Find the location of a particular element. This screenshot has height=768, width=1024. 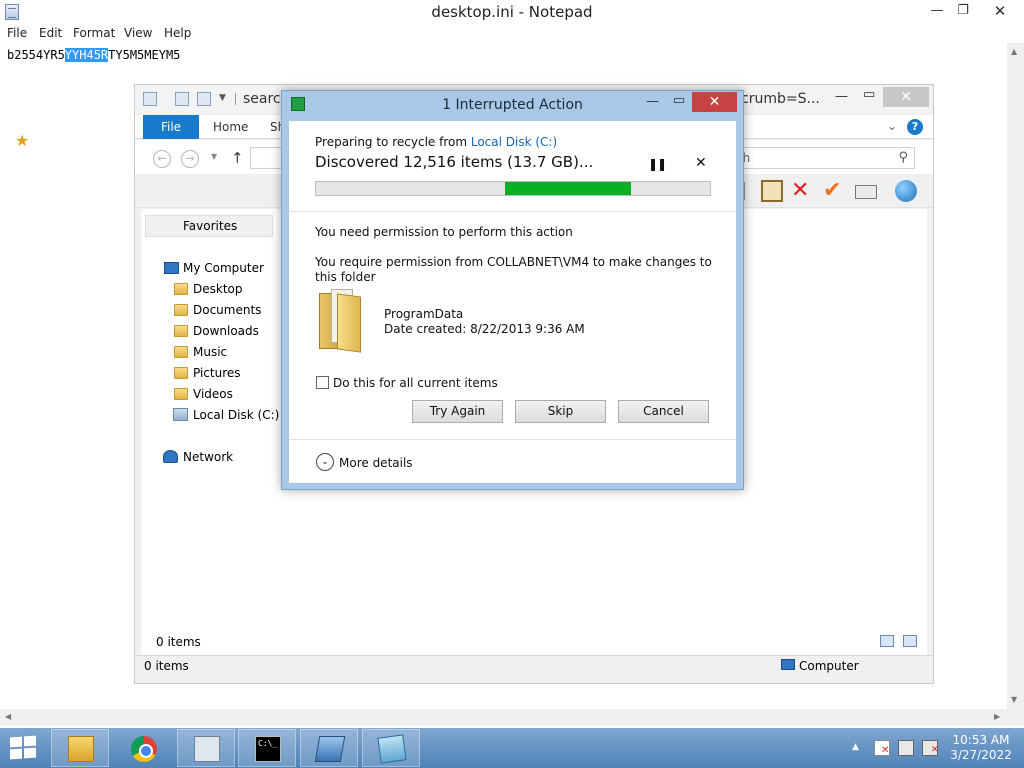

dialog-minimize-button: — is located at coordinates (652, 101).